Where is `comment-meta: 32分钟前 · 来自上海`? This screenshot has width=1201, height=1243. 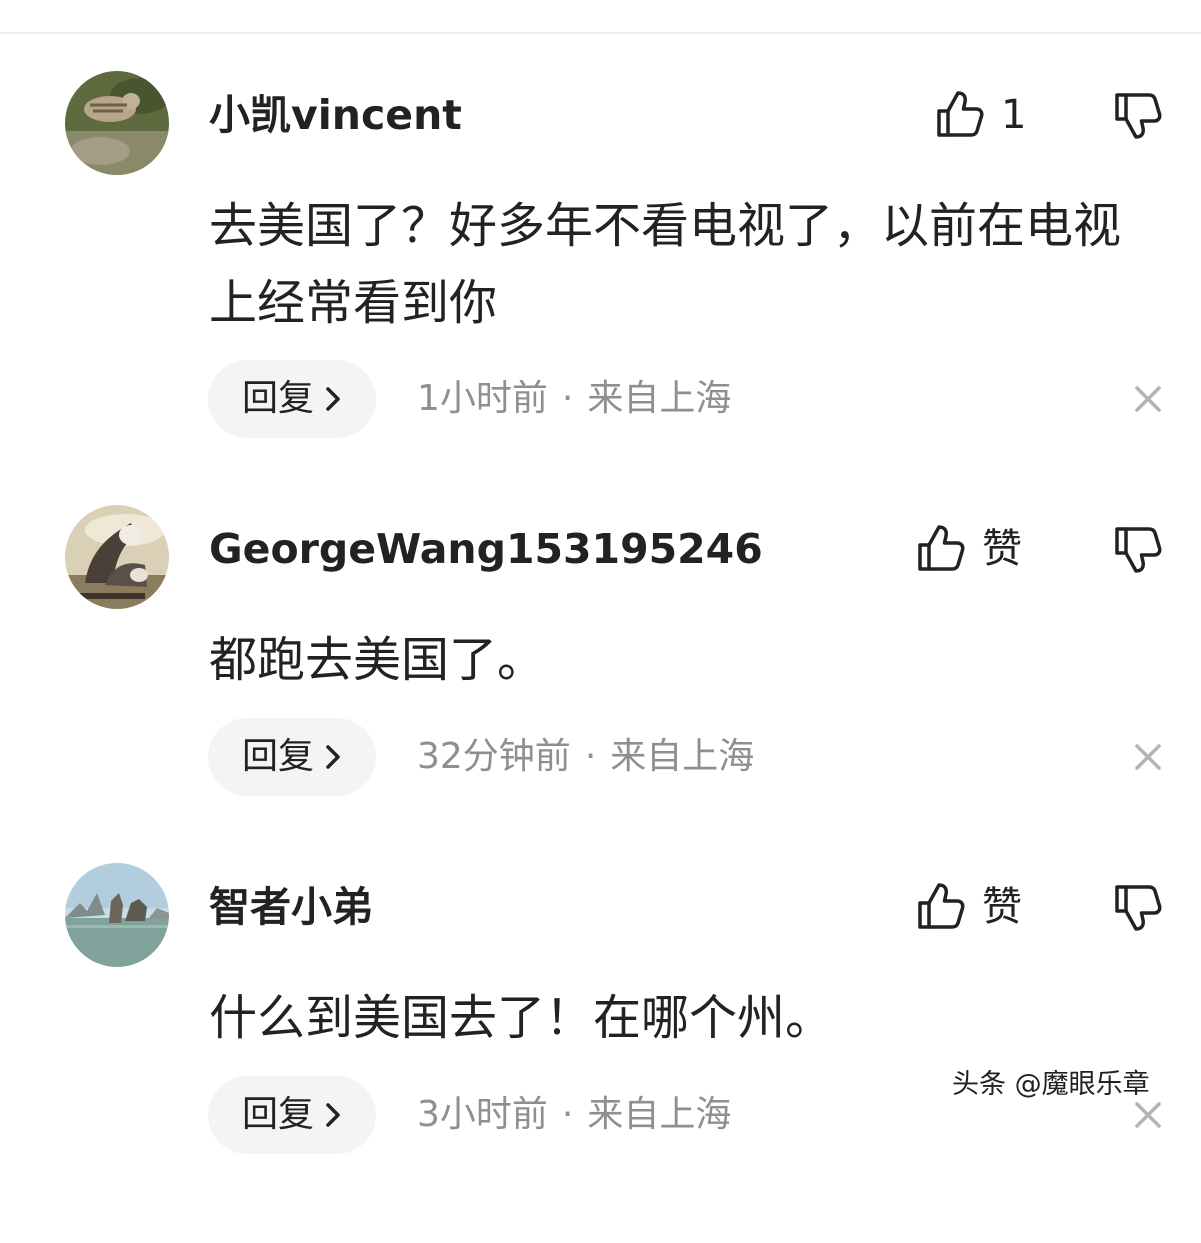
comment-meta: 32分钟前 · 来自上海 is located at coordinates (585, 757).